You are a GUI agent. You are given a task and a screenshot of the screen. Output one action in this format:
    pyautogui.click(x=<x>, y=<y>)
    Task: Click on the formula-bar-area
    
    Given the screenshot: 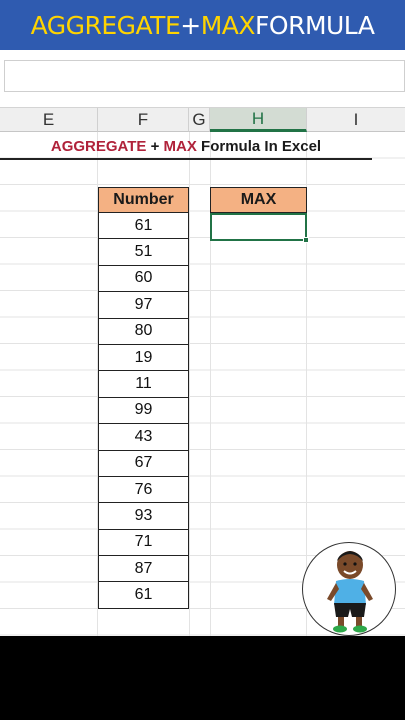 What is the action you would take?
    pyautogui.click(x=202, y=79)
    